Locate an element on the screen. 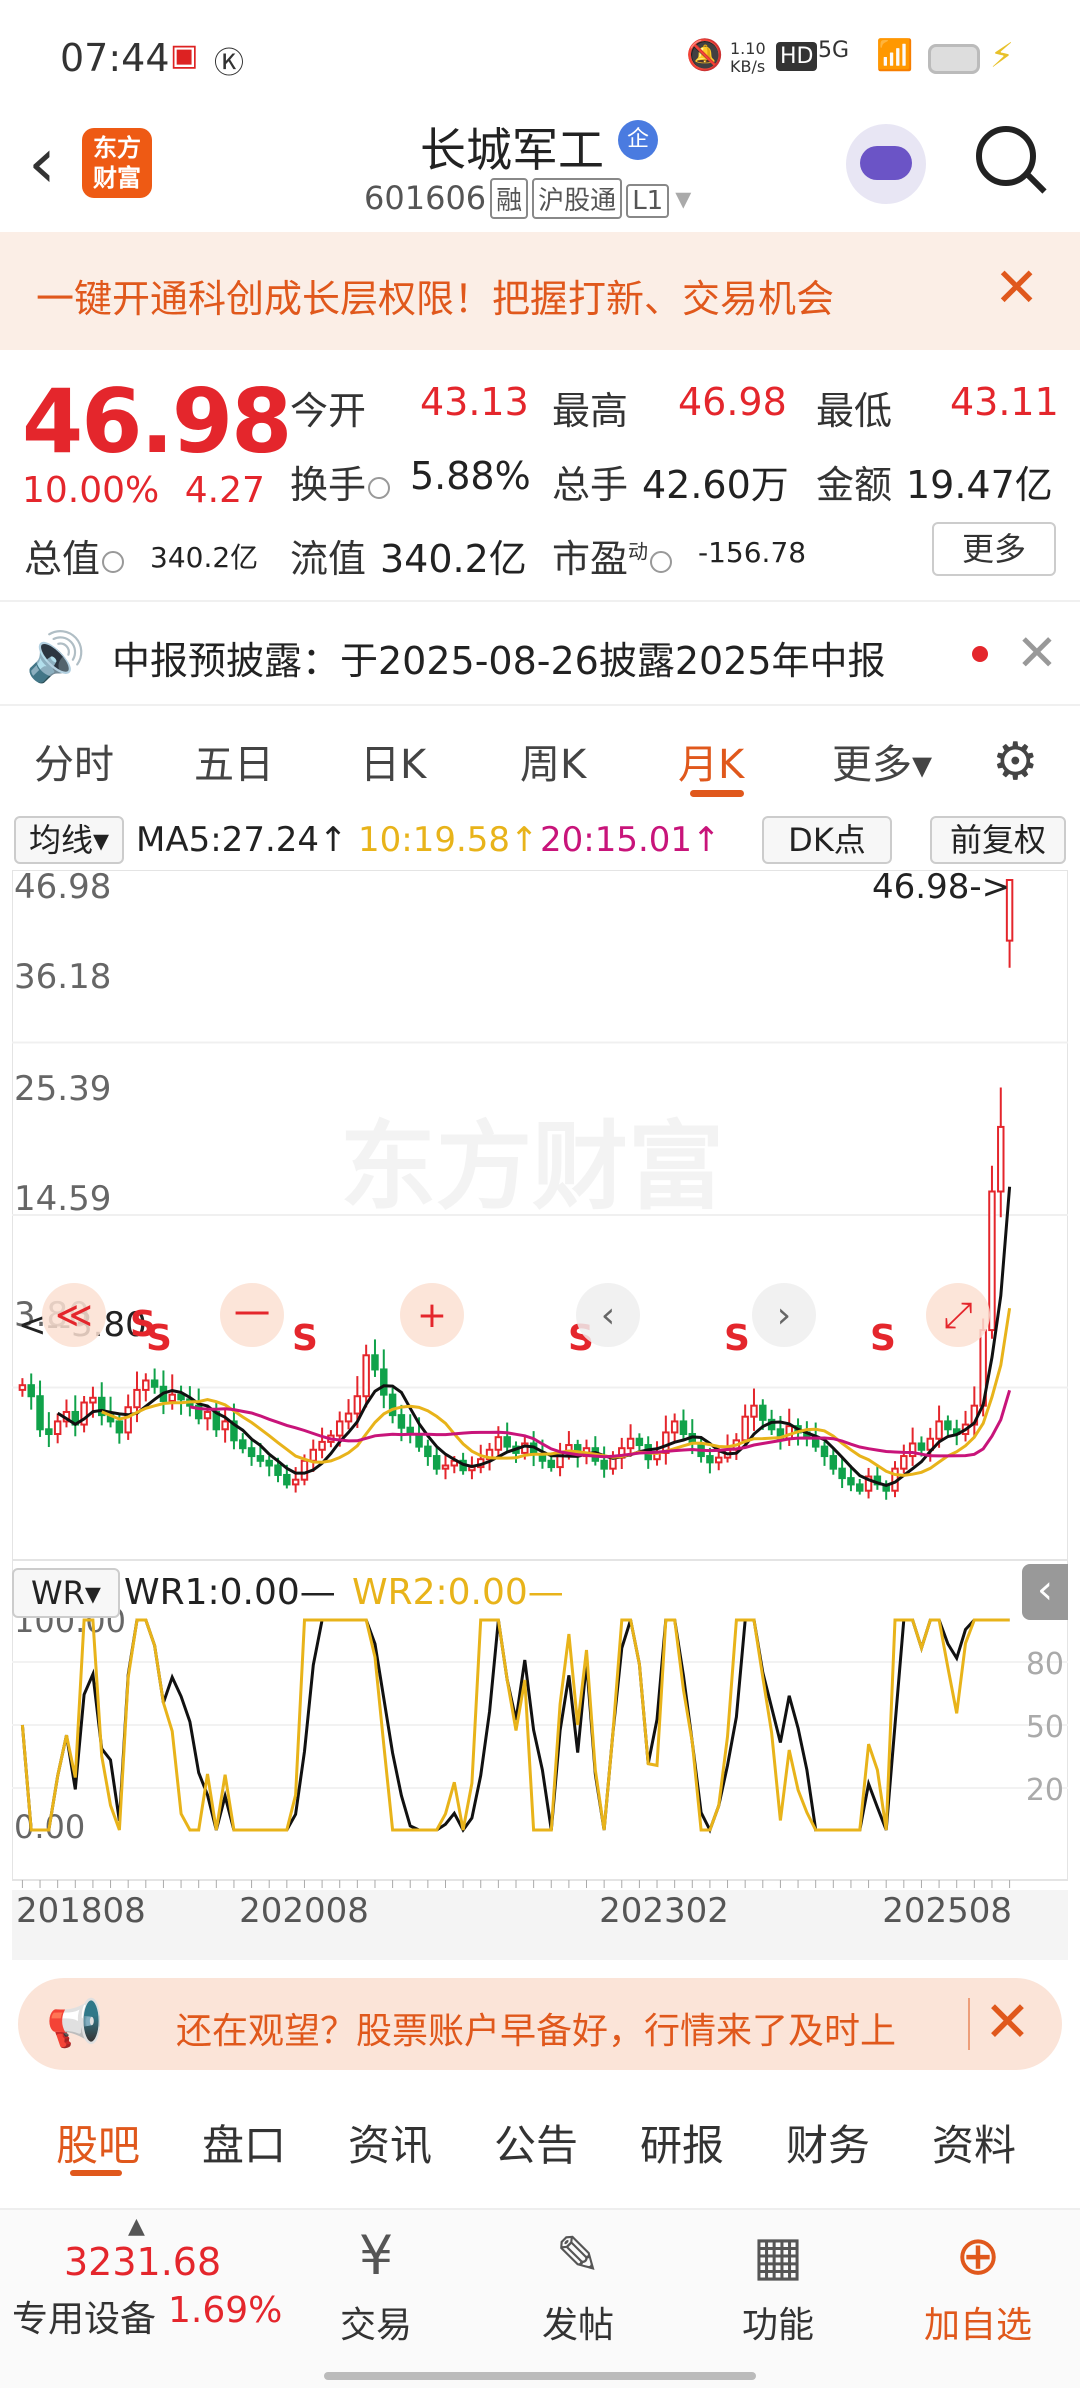 The height and width of the screenshot is (2388, 1080). tab-monthly-k: 月K is located at coordinates (711, 761).